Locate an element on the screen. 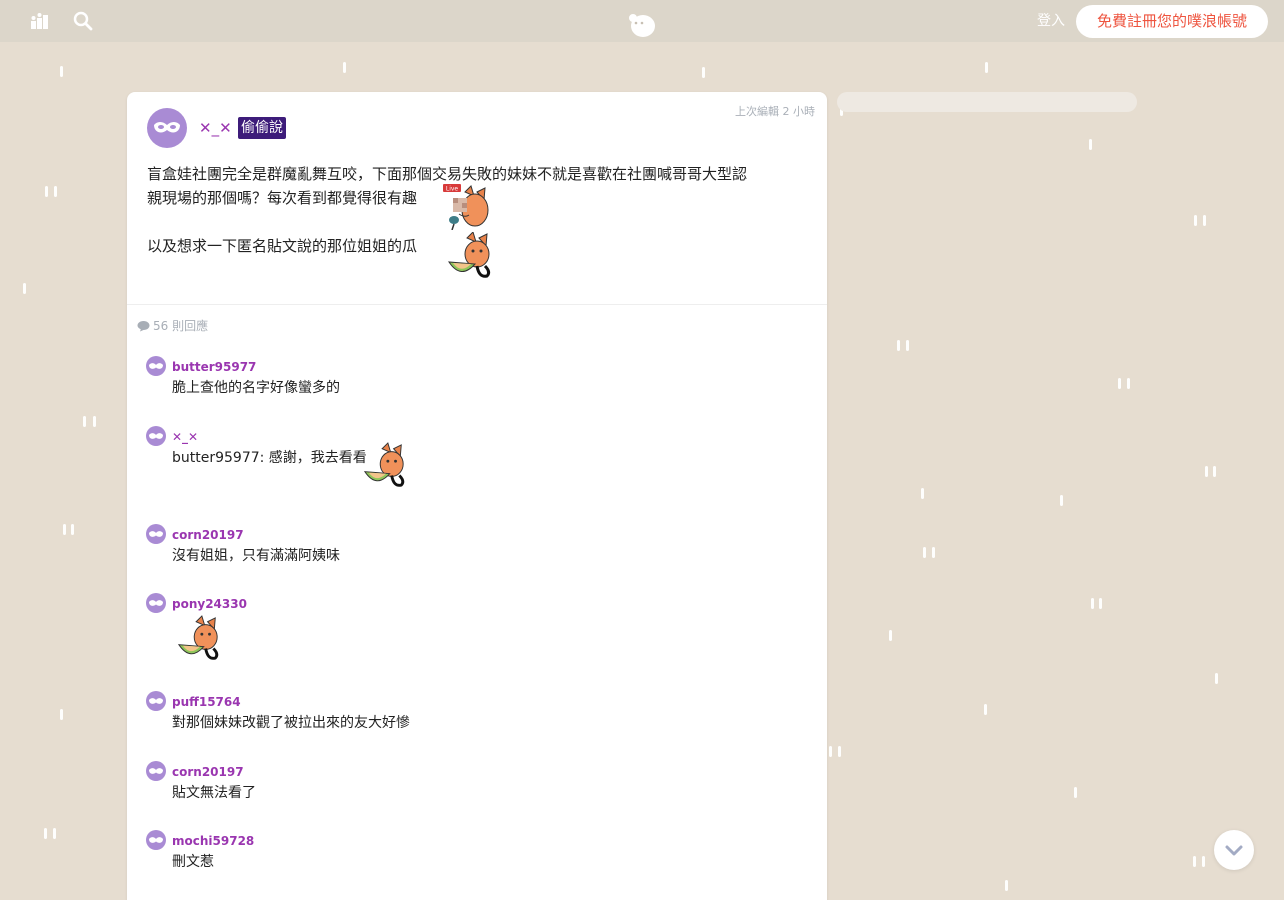  reply-text: 貼文無法看了 is located at coordinates (214, 793).